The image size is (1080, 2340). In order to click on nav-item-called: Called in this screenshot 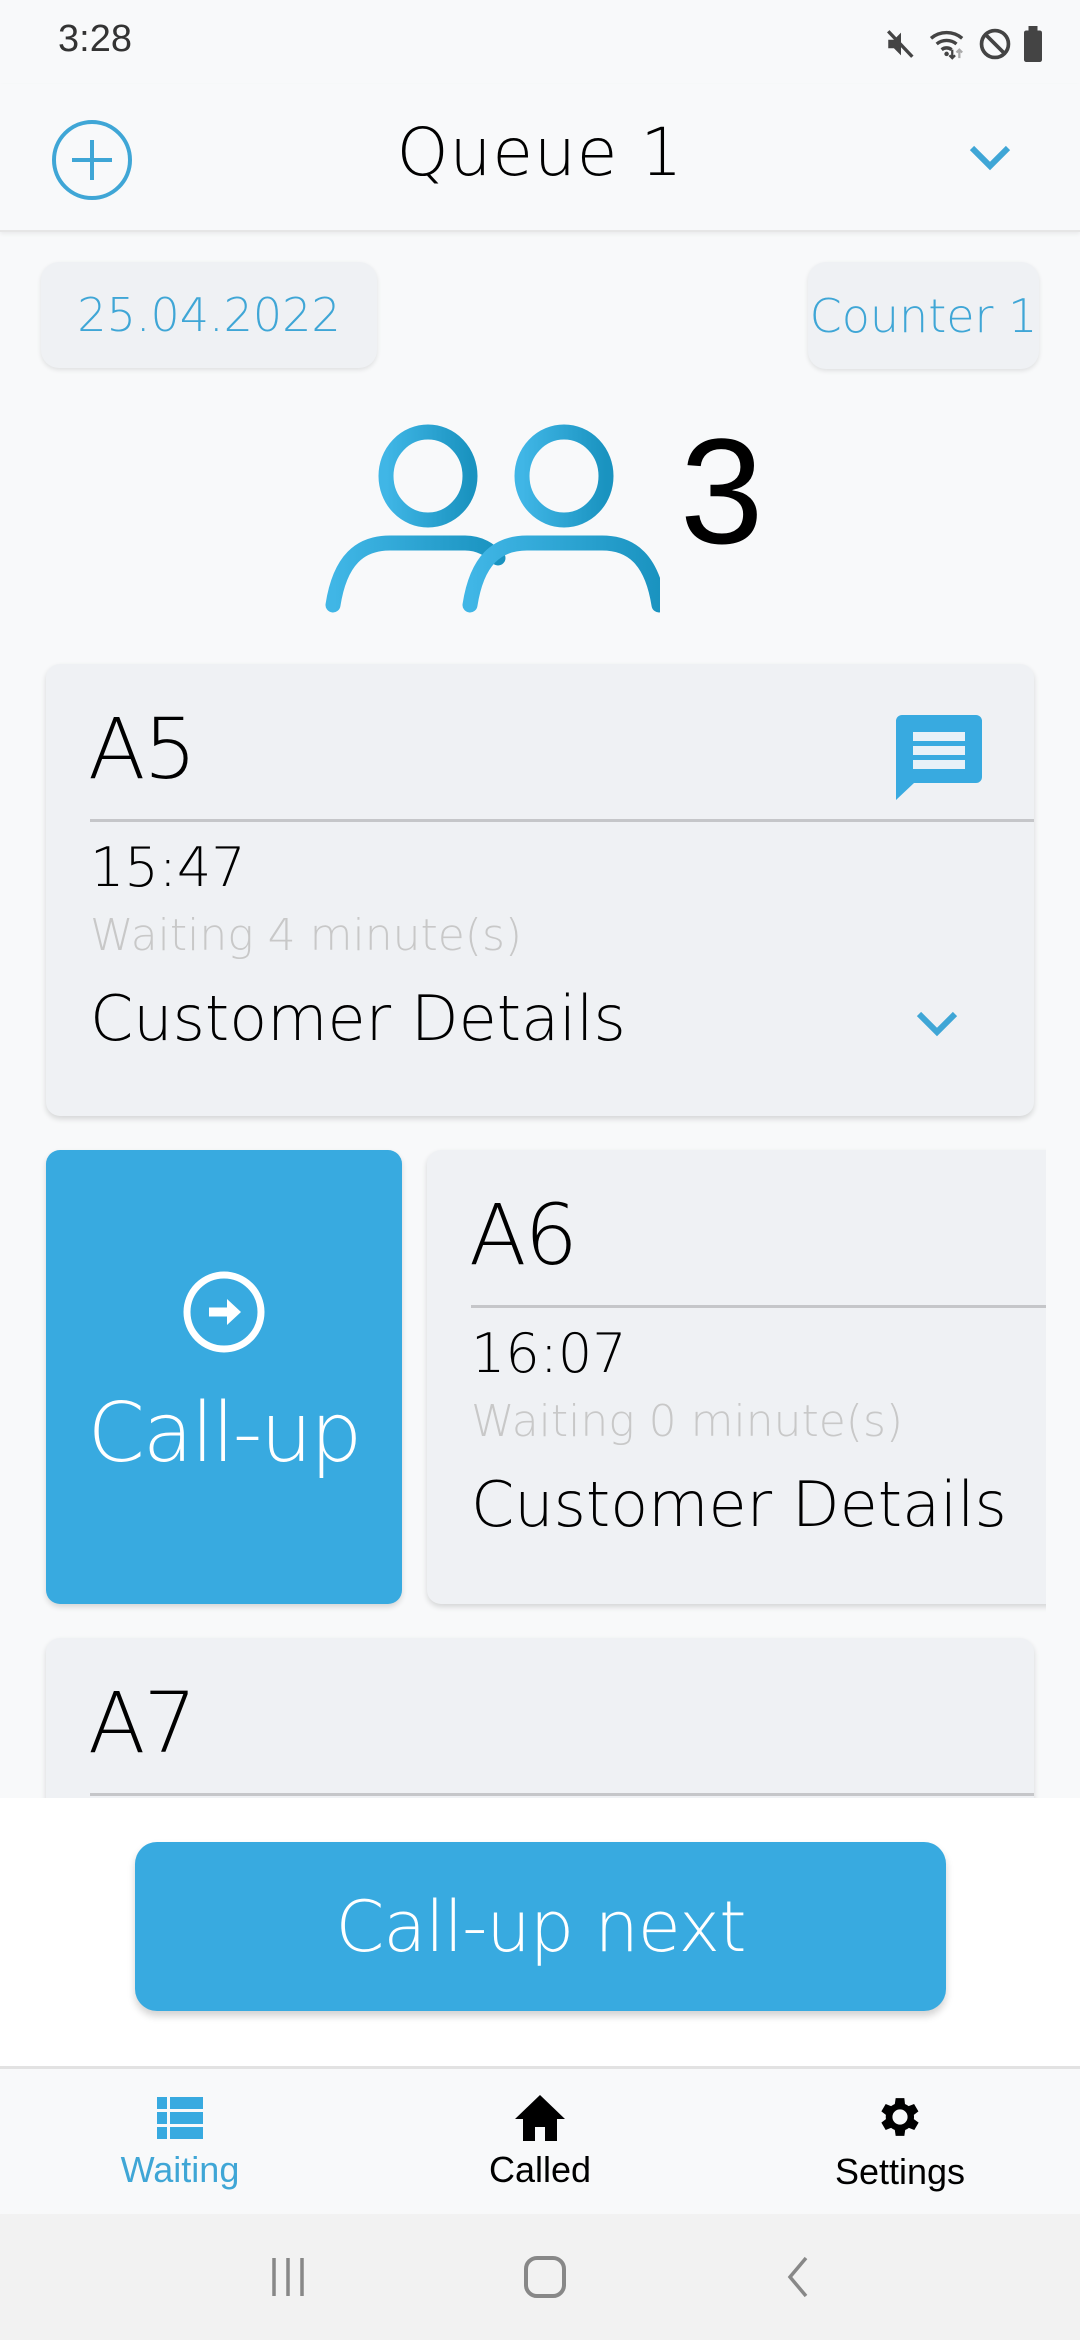, I will do `click(540, 2143)`.